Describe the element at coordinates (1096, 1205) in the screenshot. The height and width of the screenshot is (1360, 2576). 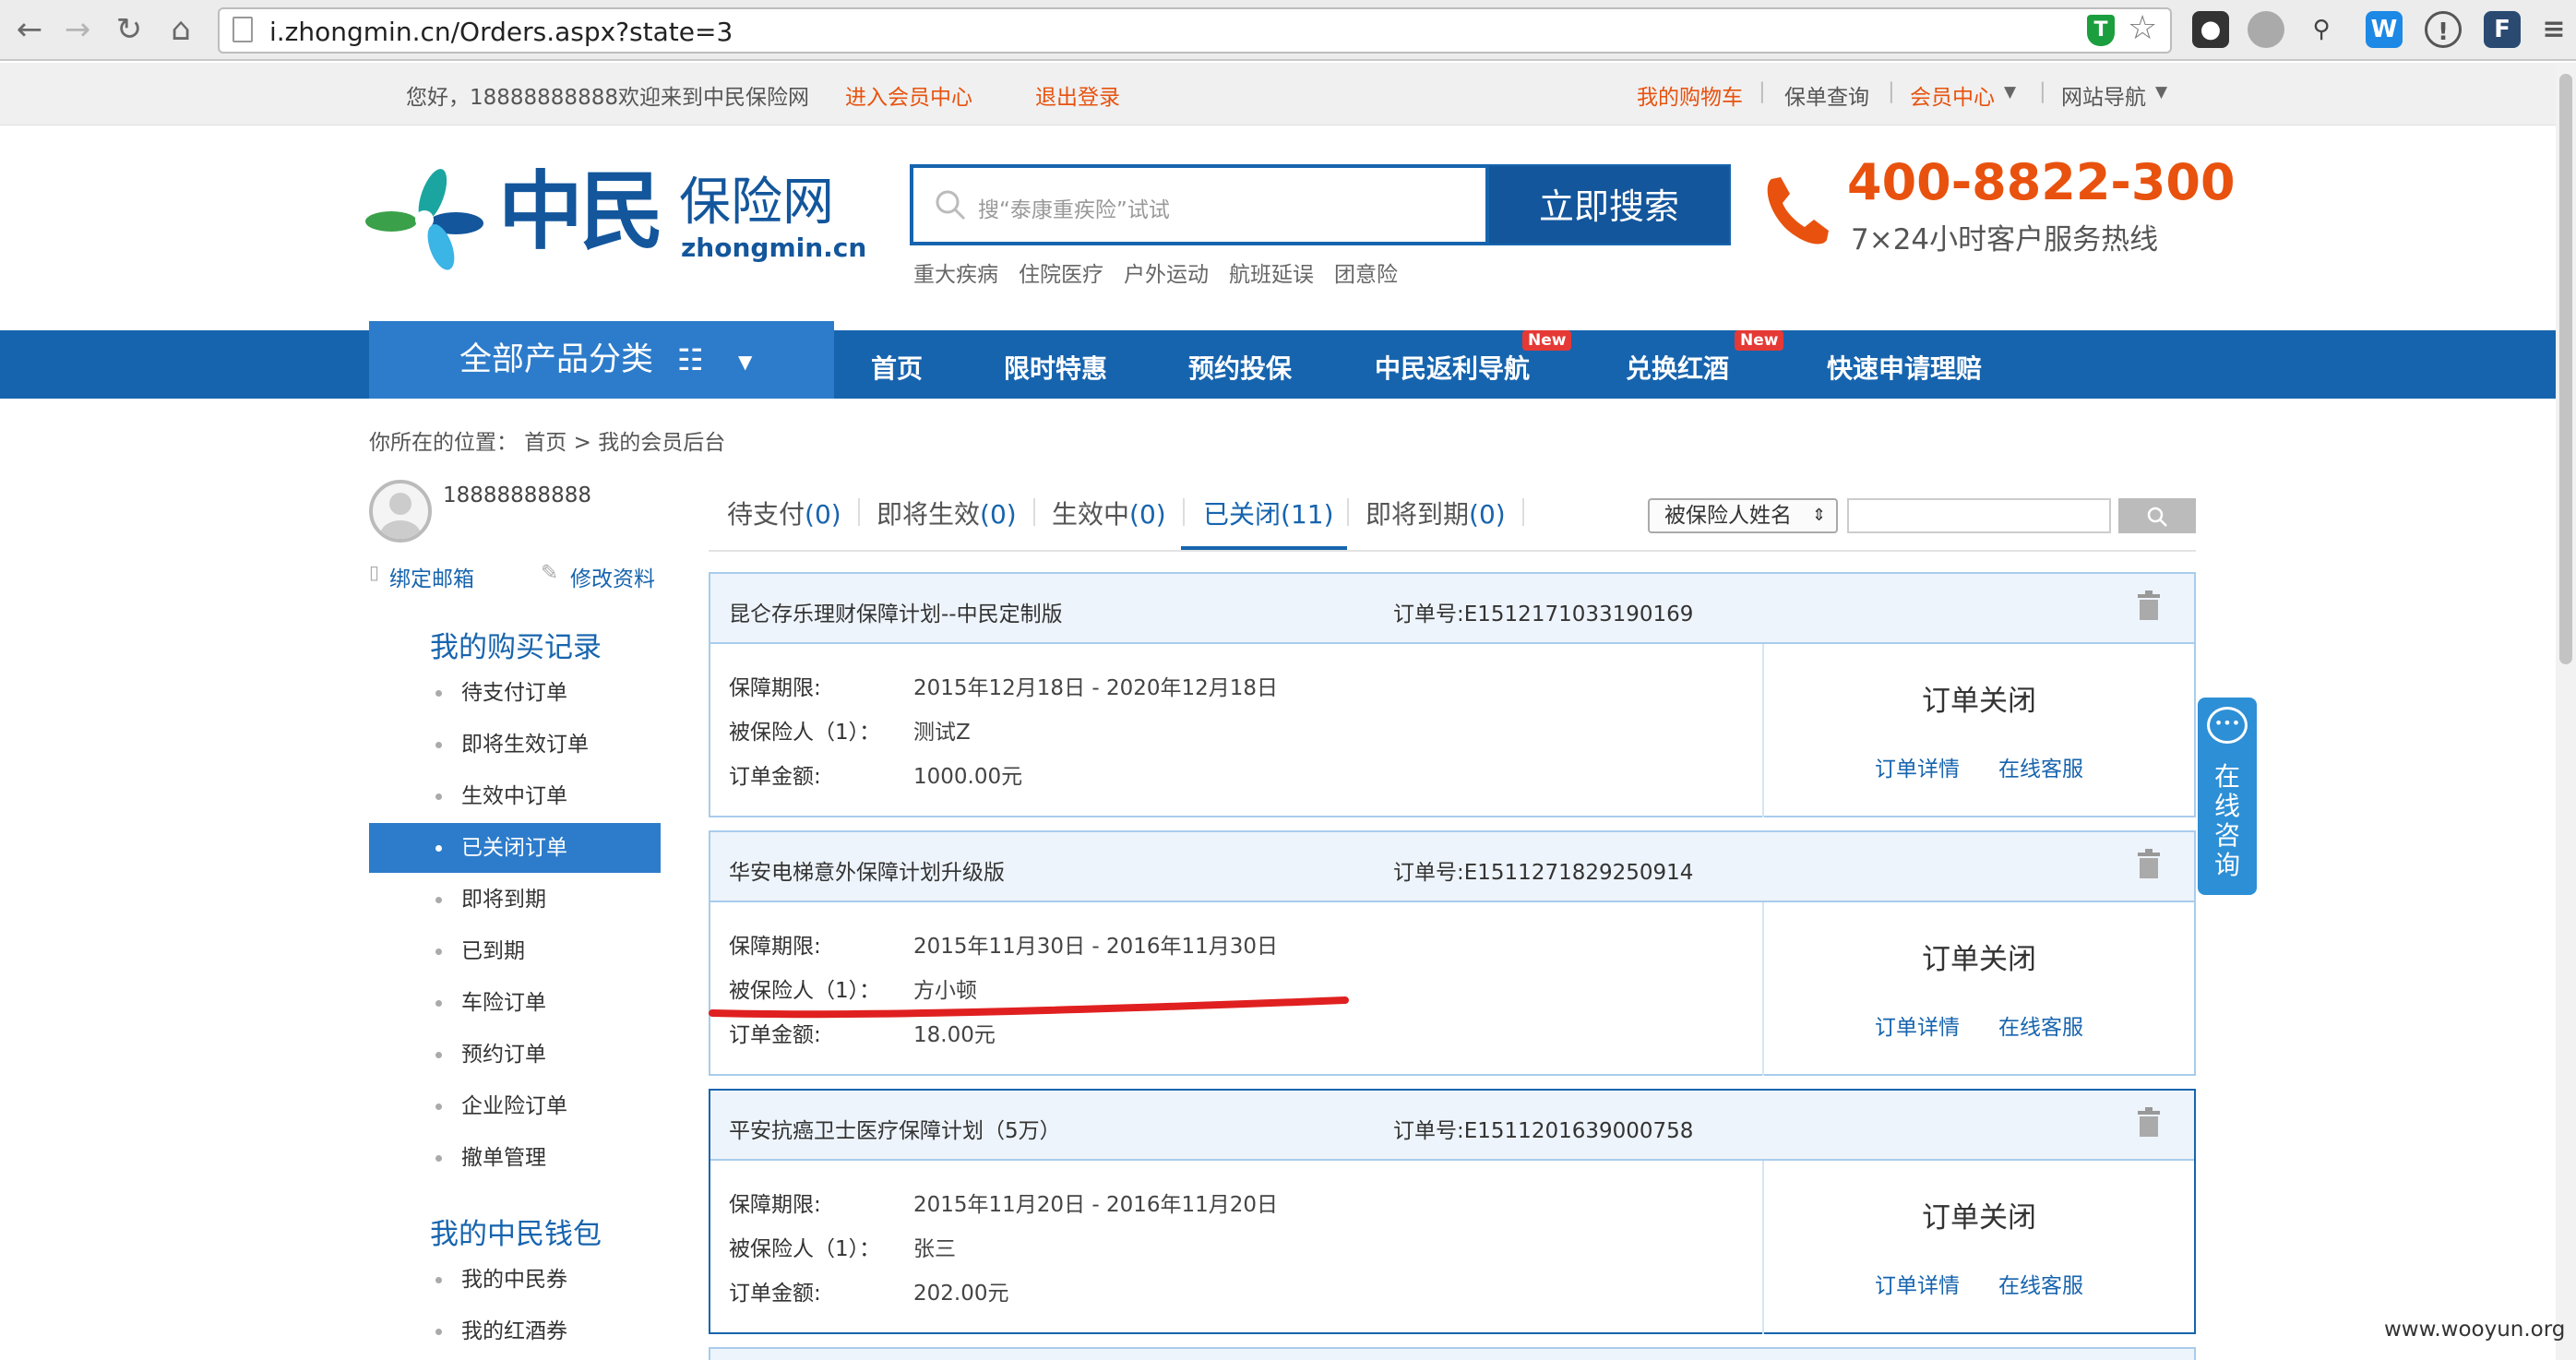
I see `period-value: 2015年11月20日 - 2016年11月20日` at that location.